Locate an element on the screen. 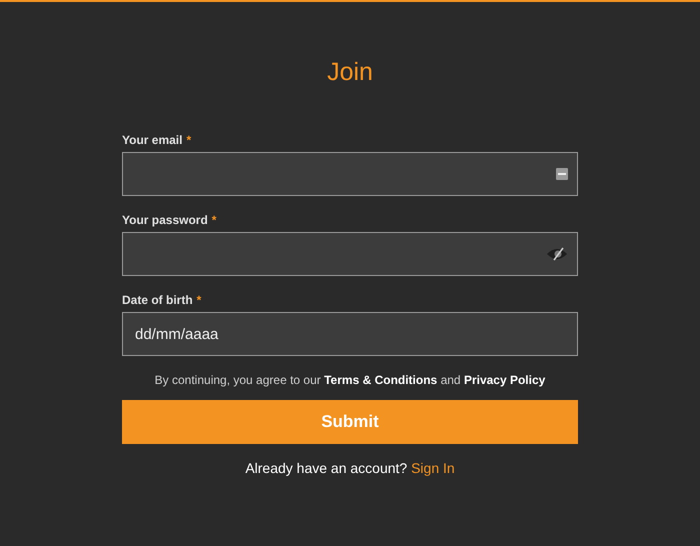 The height and width of the screenshot is (546, 700). sign-in-prompt: Already have an account? Sign In is located at coordinates (350, 468).